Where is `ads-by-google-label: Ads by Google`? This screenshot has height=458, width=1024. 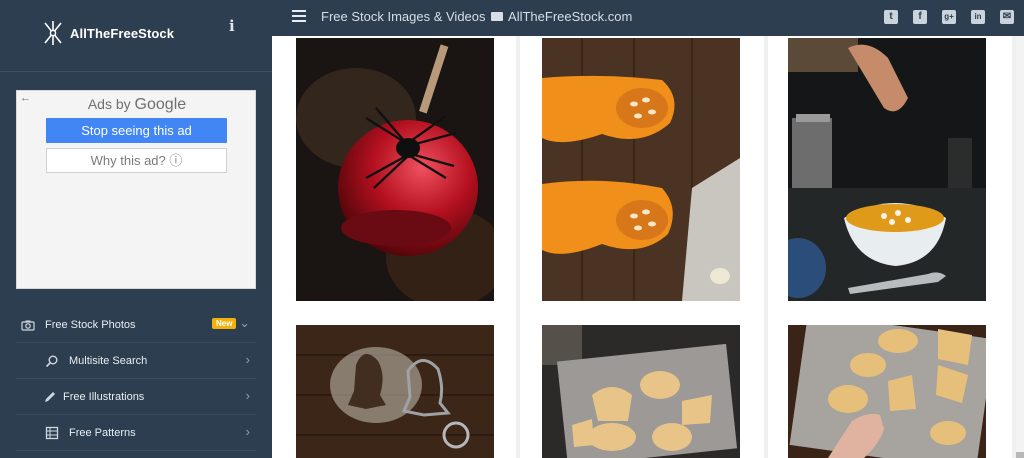
ads-by-google-label: Ads by Google is located at coordinates (137, 105).